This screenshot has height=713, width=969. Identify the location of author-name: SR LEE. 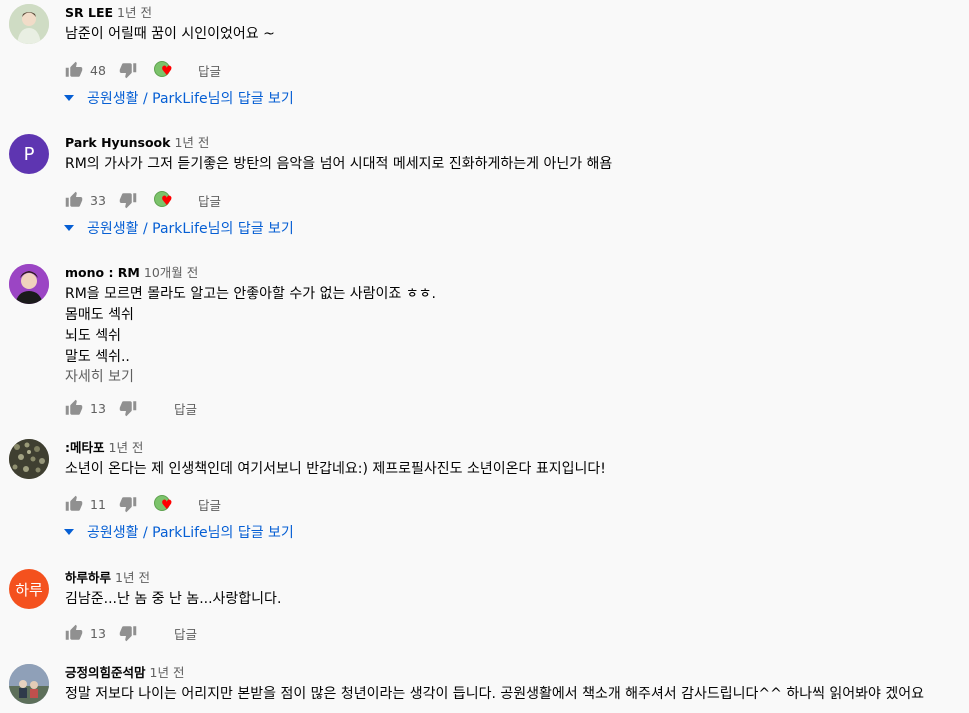
(89, 12).